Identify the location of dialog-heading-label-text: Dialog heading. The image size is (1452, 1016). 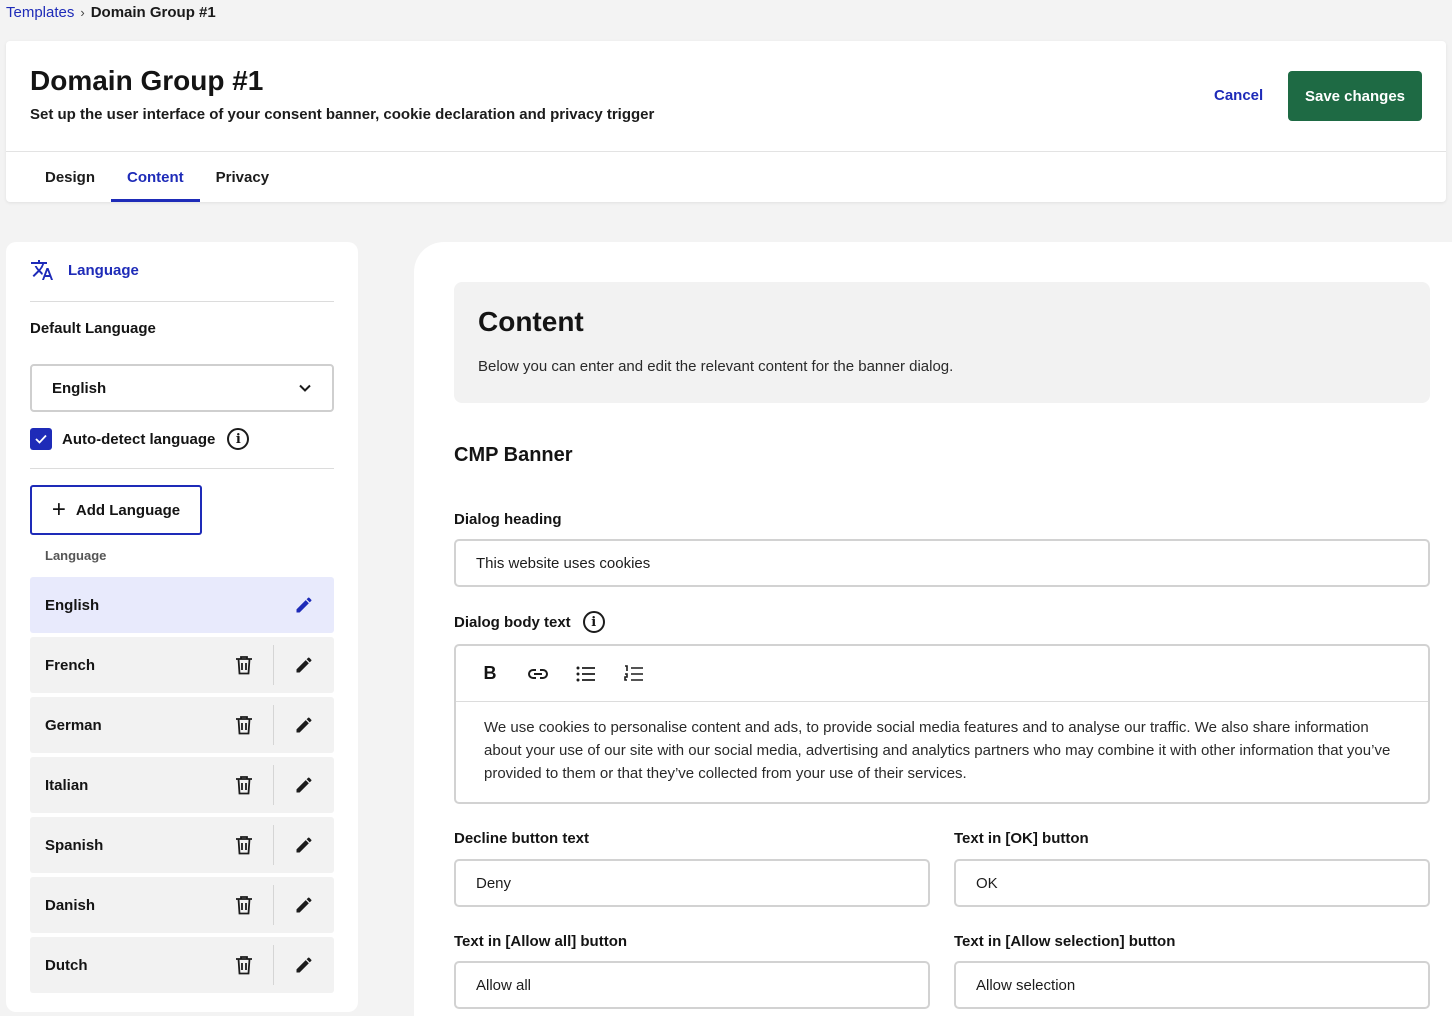
(508, 519).